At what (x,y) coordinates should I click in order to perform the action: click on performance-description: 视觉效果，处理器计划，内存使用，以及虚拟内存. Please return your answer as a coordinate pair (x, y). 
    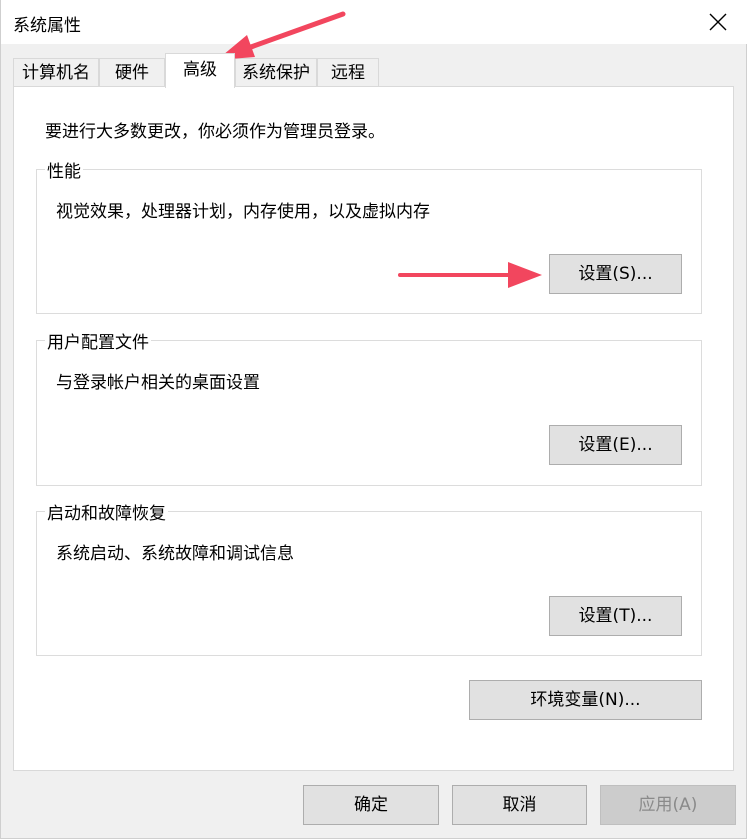
    Looking at the image, I should click on (243, 212).